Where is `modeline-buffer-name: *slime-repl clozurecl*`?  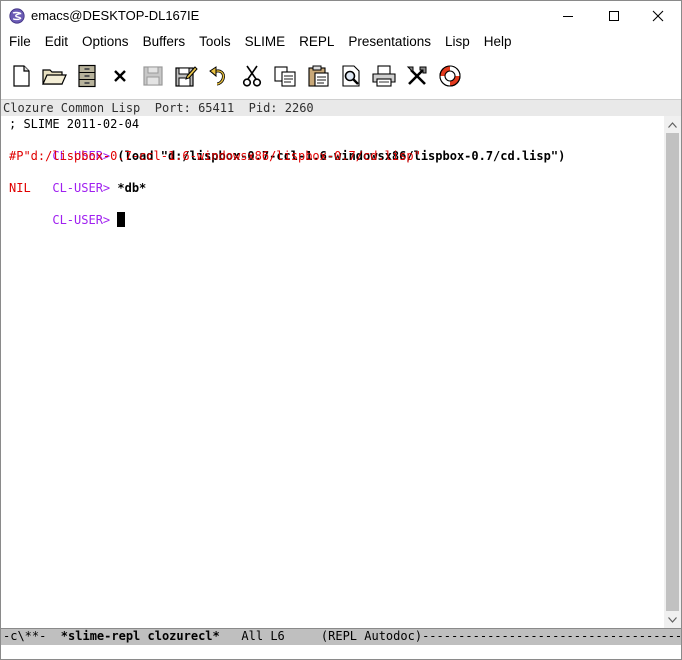 modeline-buffer-name: *slime-repl clozurecl* is located at coordinates (140, 636).